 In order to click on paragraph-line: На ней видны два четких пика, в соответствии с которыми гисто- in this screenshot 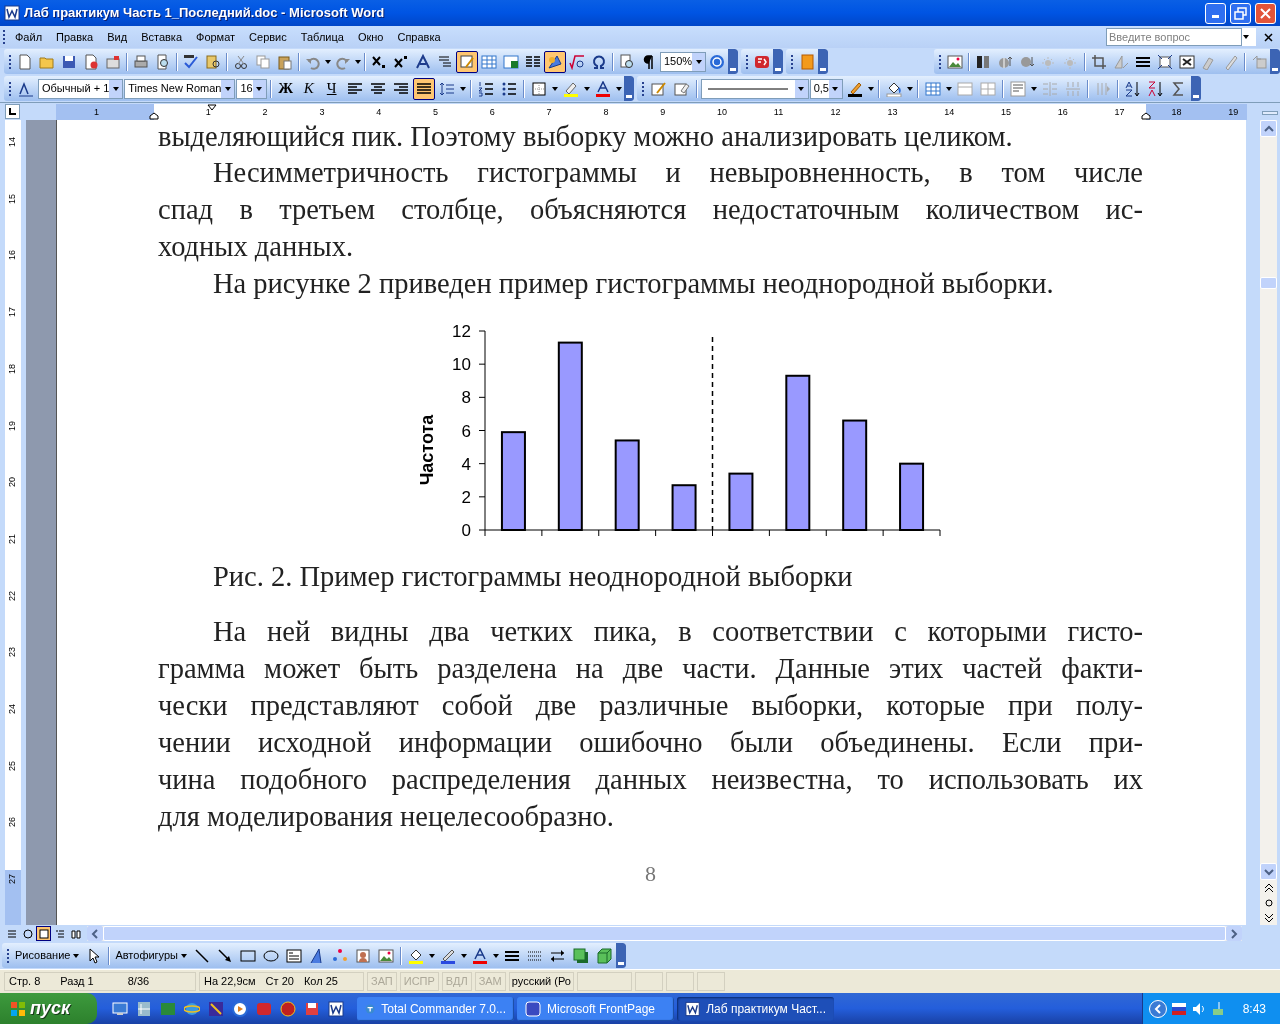, I will do `click(677, 632)`.